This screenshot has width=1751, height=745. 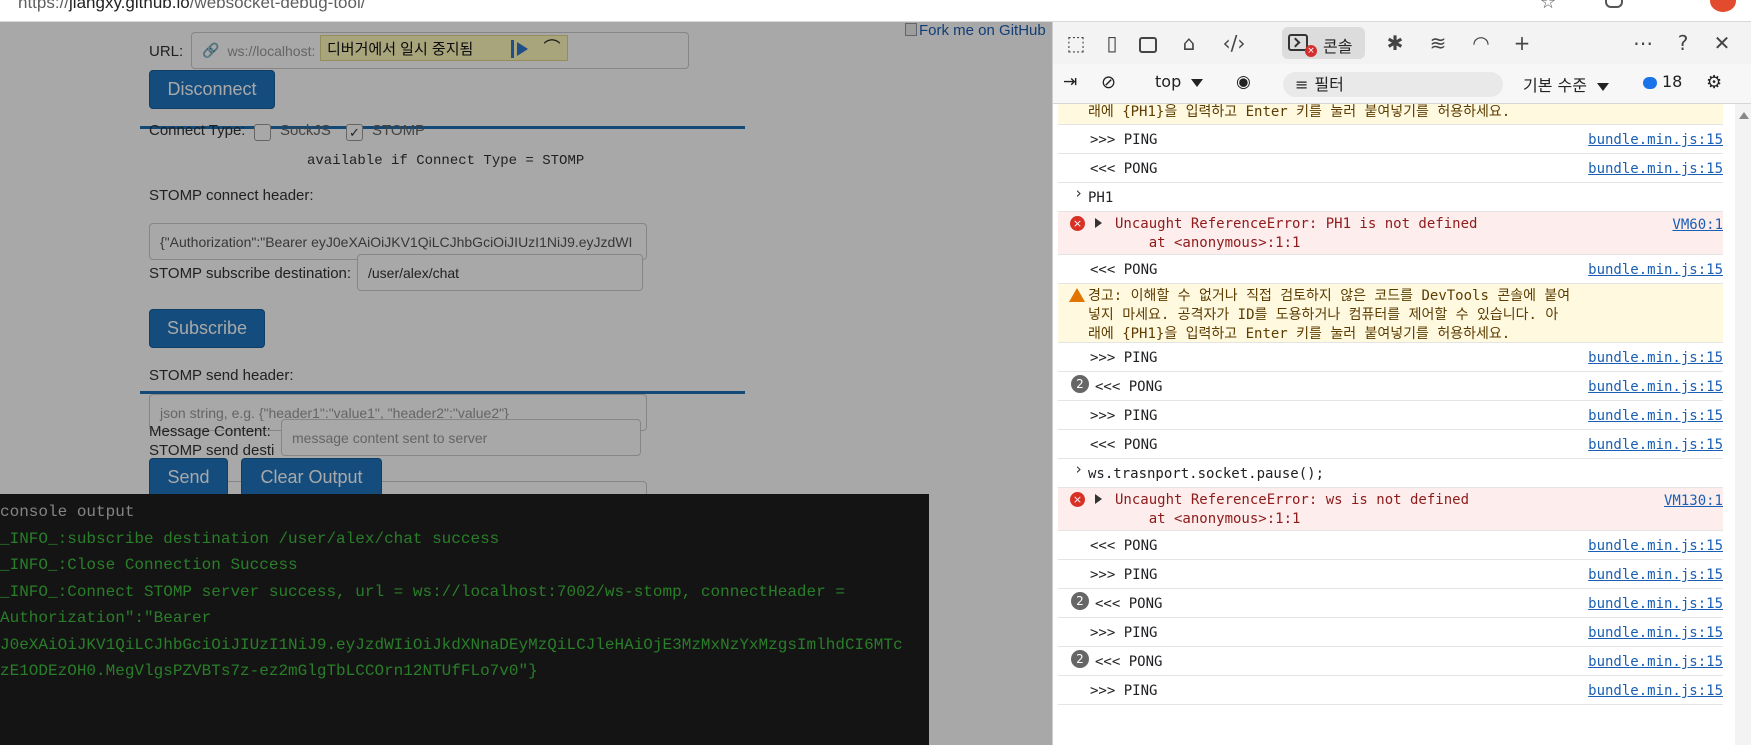 What do you see at coordinates (1697, 225) in the screenshot?
I see `source-link: VM60:1` at bounding box center [1697, 225].